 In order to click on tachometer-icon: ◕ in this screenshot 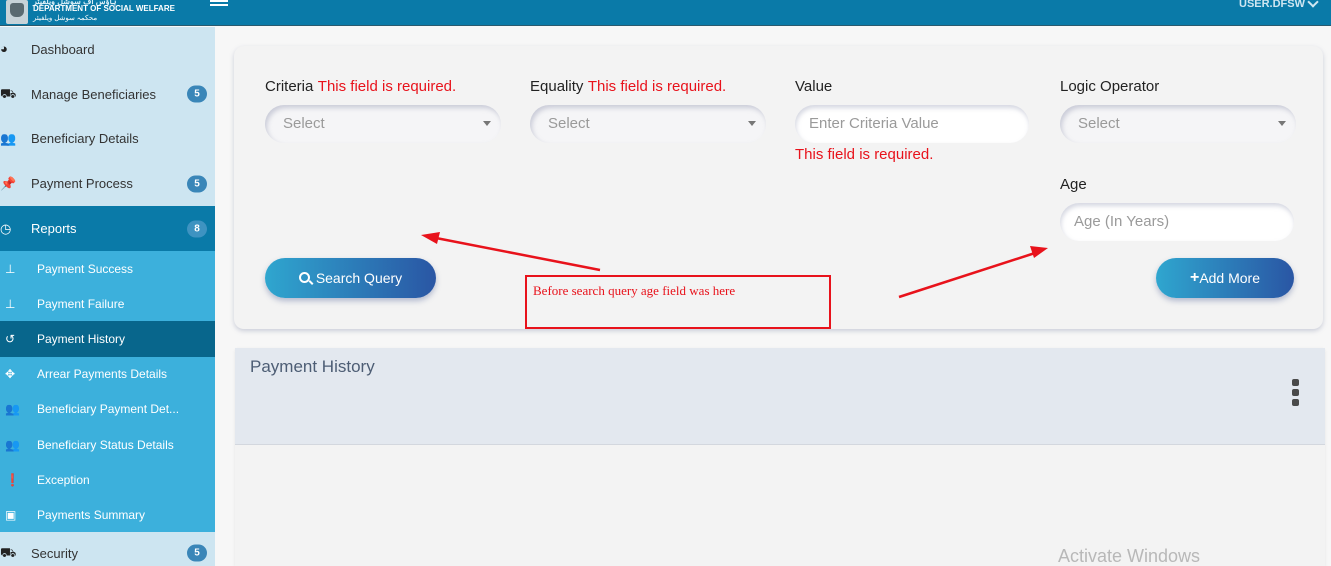, I will do `click(4, 49)`.